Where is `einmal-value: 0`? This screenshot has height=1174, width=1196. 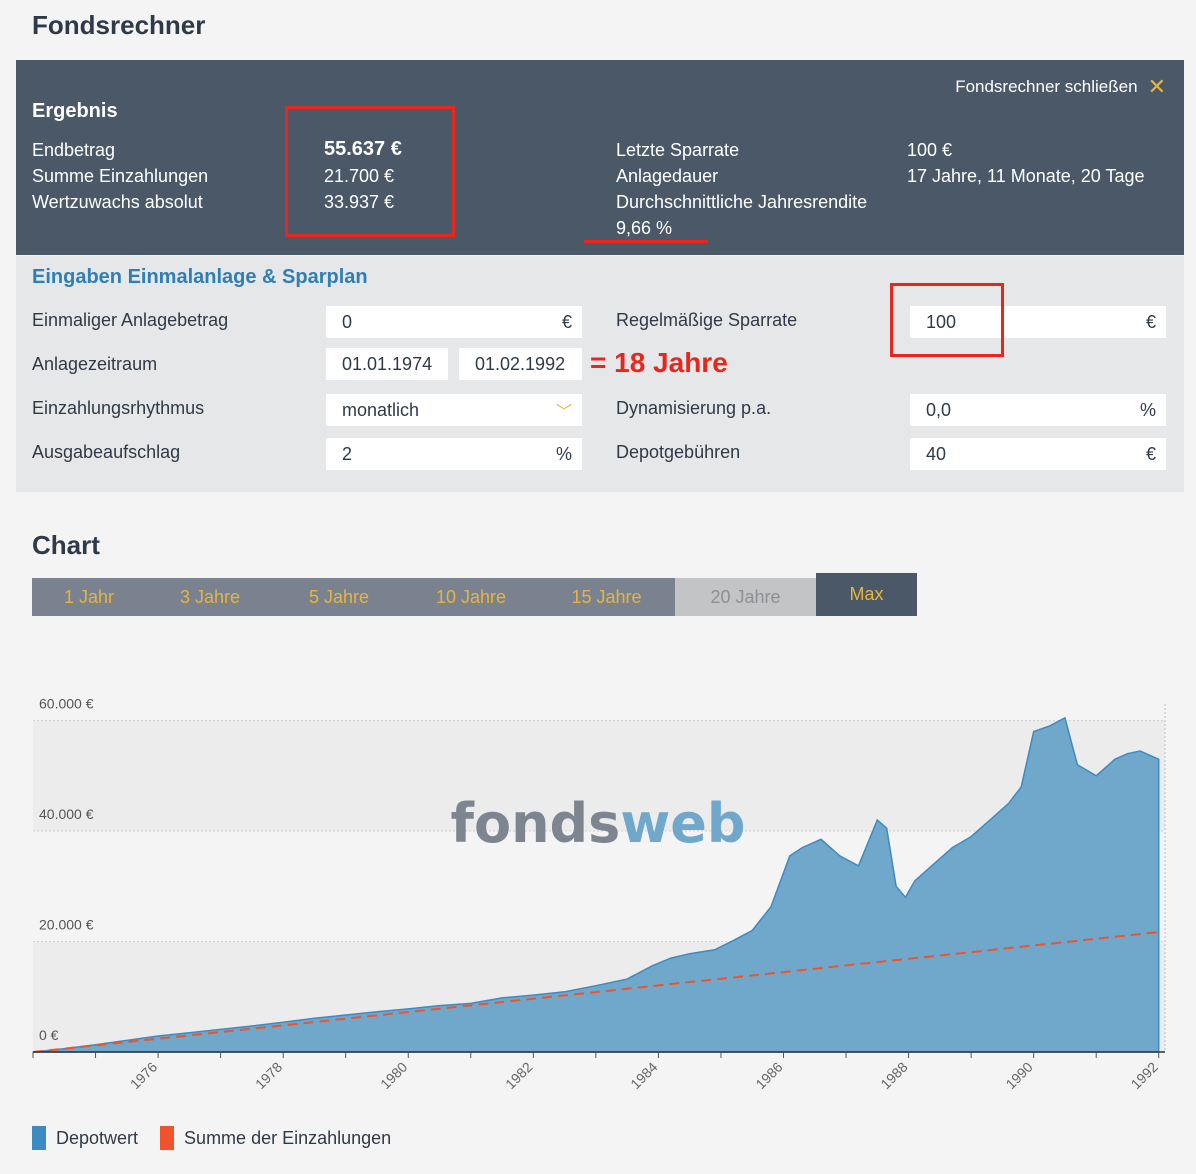
einmal-value: 0 is located at coordinates (347, 321).